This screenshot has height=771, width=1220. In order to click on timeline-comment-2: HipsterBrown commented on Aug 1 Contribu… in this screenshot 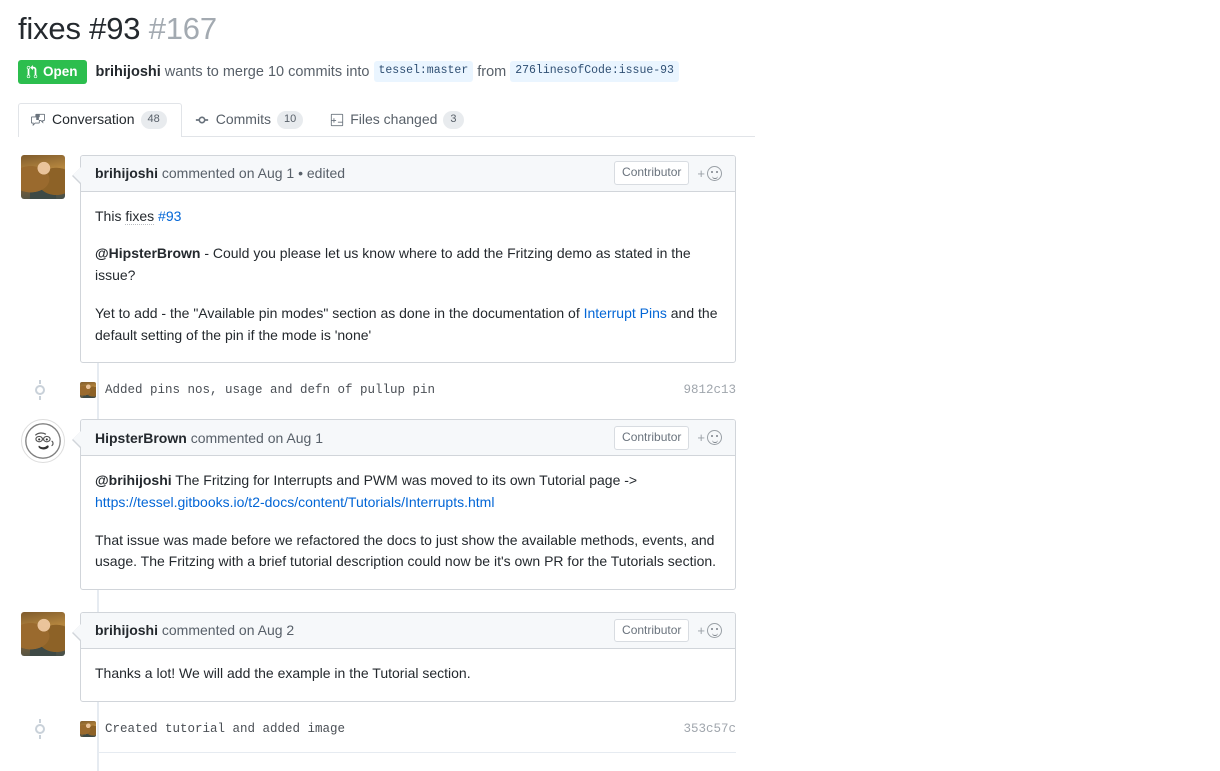, I will do `click(398, 504)`.